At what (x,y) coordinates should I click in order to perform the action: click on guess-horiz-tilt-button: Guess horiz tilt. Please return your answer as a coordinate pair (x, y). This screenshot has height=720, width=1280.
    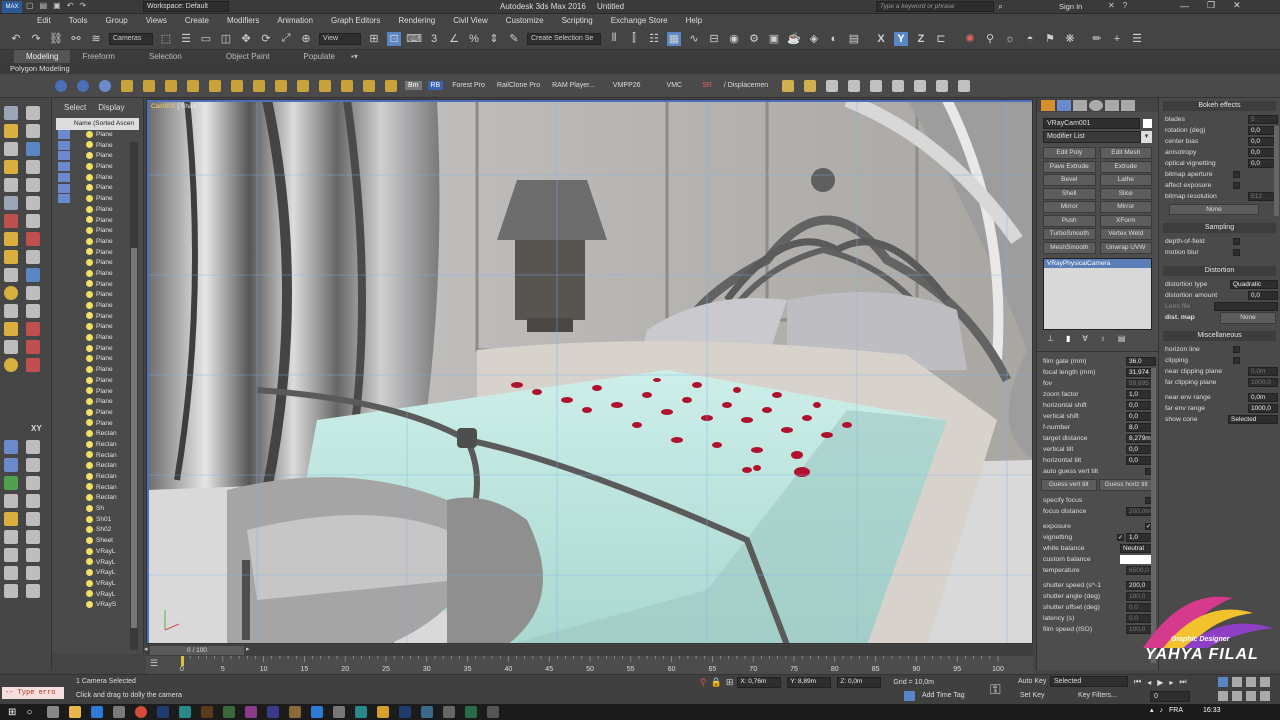
    Looking at the image, I should click on (1126, 484).